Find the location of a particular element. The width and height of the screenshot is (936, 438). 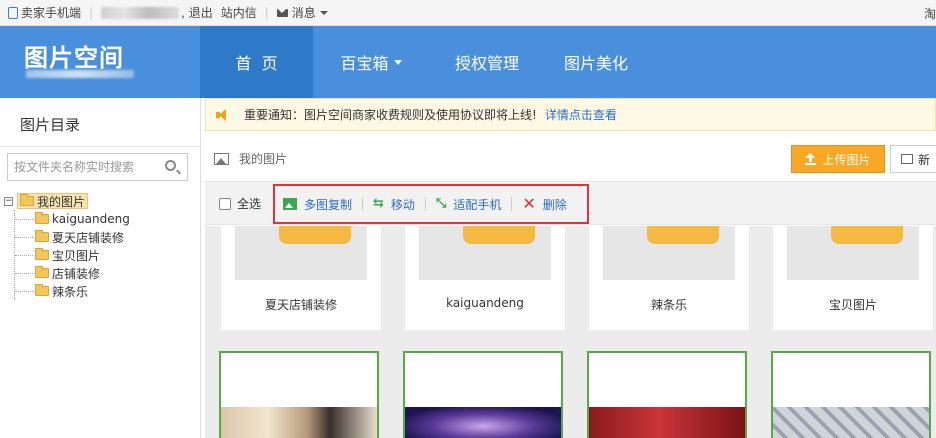

image-icon is located at coordinates (221, 158).